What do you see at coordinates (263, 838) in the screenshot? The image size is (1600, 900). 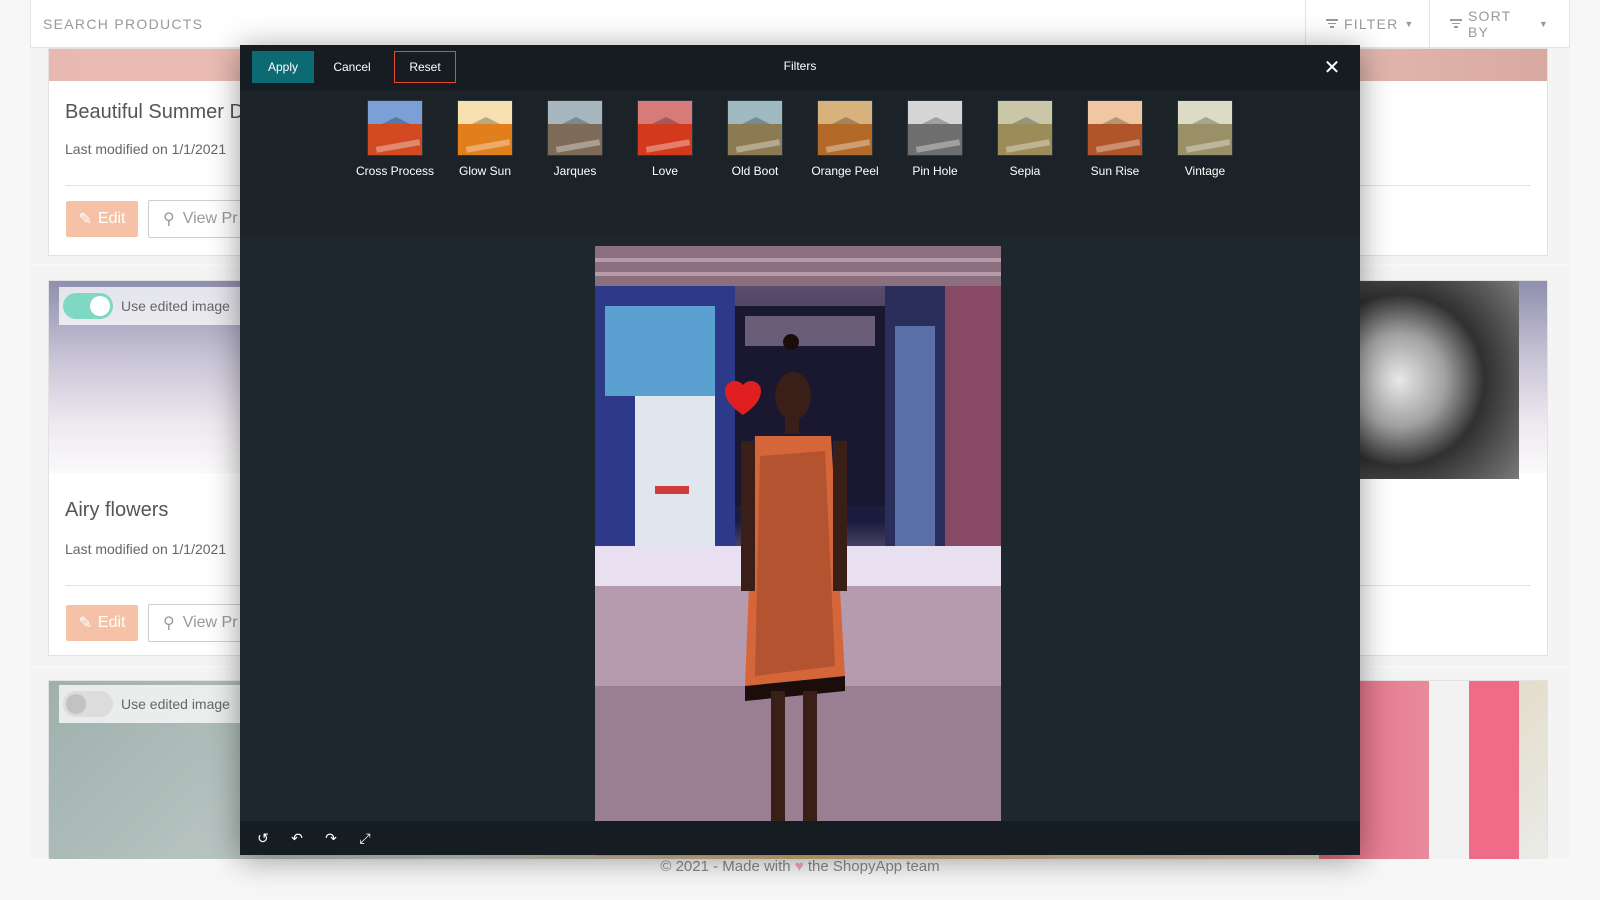 I see `history-icon: ↺` at bounding box center [263, 838].